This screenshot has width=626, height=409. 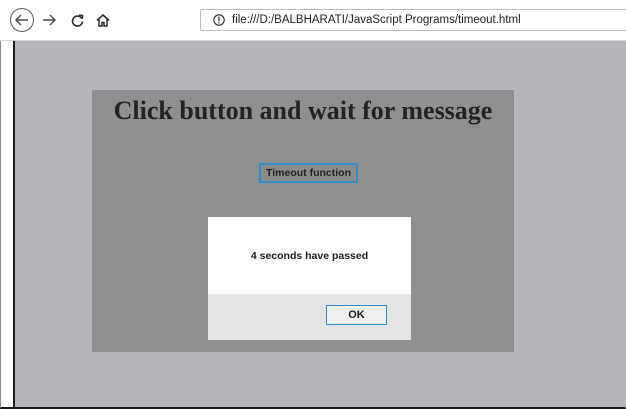 I want to click on page-heading: Click button and wait for message, so click(x=303, y=110).